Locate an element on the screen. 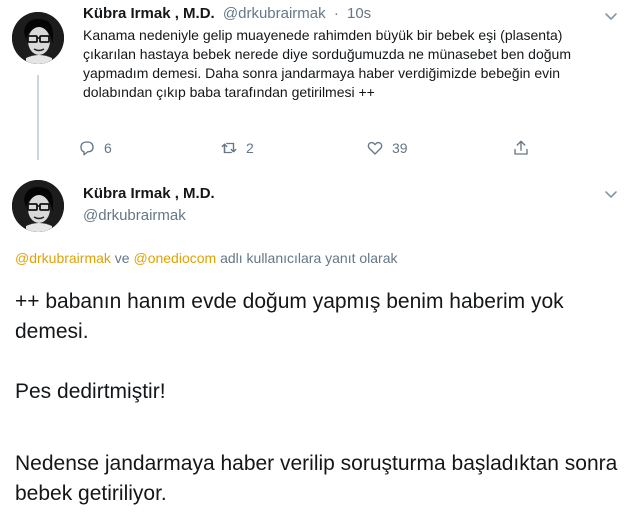 Image resolution: width=635 pixels, height=517 pixels. retweet-count: 2 is located at coordinates (250, 148).